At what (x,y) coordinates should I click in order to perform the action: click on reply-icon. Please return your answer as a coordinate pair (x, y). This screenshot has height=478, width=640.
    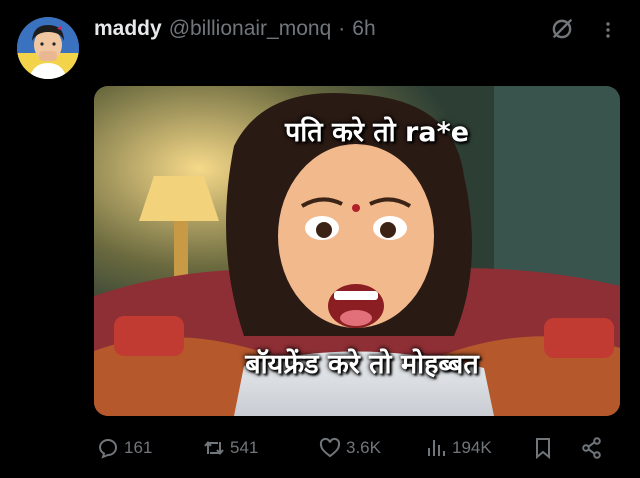
    Looking at the image, I should click on (107, 449).